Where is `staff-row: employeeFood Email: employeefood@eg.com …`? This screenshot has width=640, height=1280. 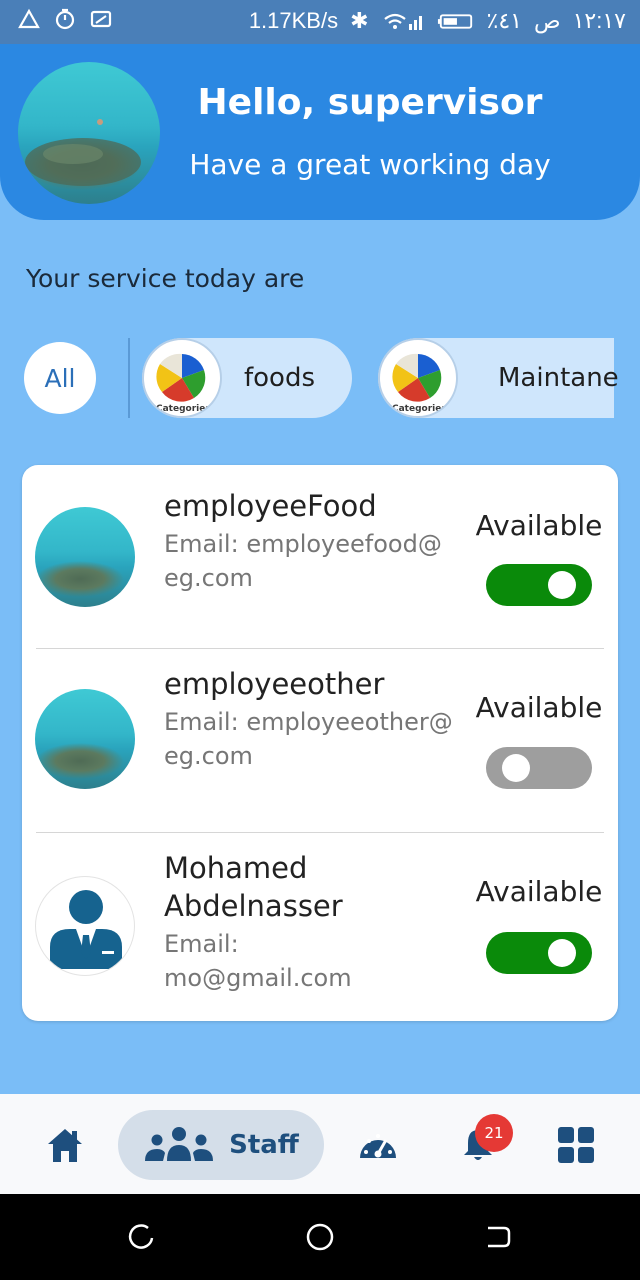
staff-row: employeeFood Email: employeefood@eg.com … is located at coordinates (320, 556).